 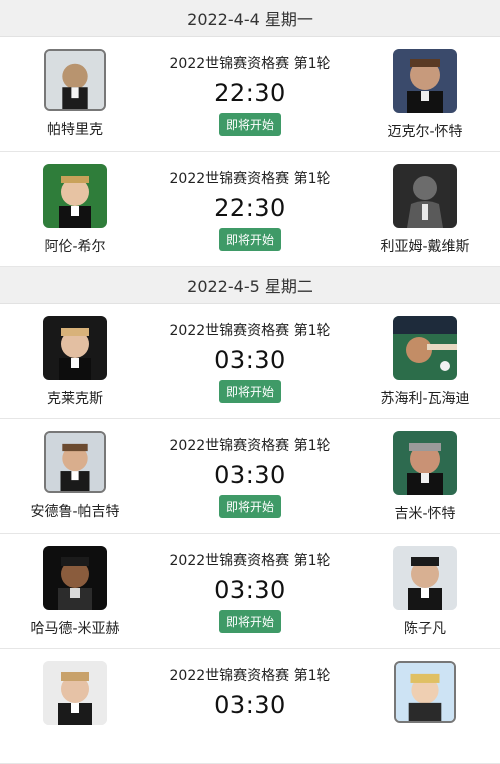 I want to click on home-player: 哈马德-米亚赫, so click(x=75, y=592).